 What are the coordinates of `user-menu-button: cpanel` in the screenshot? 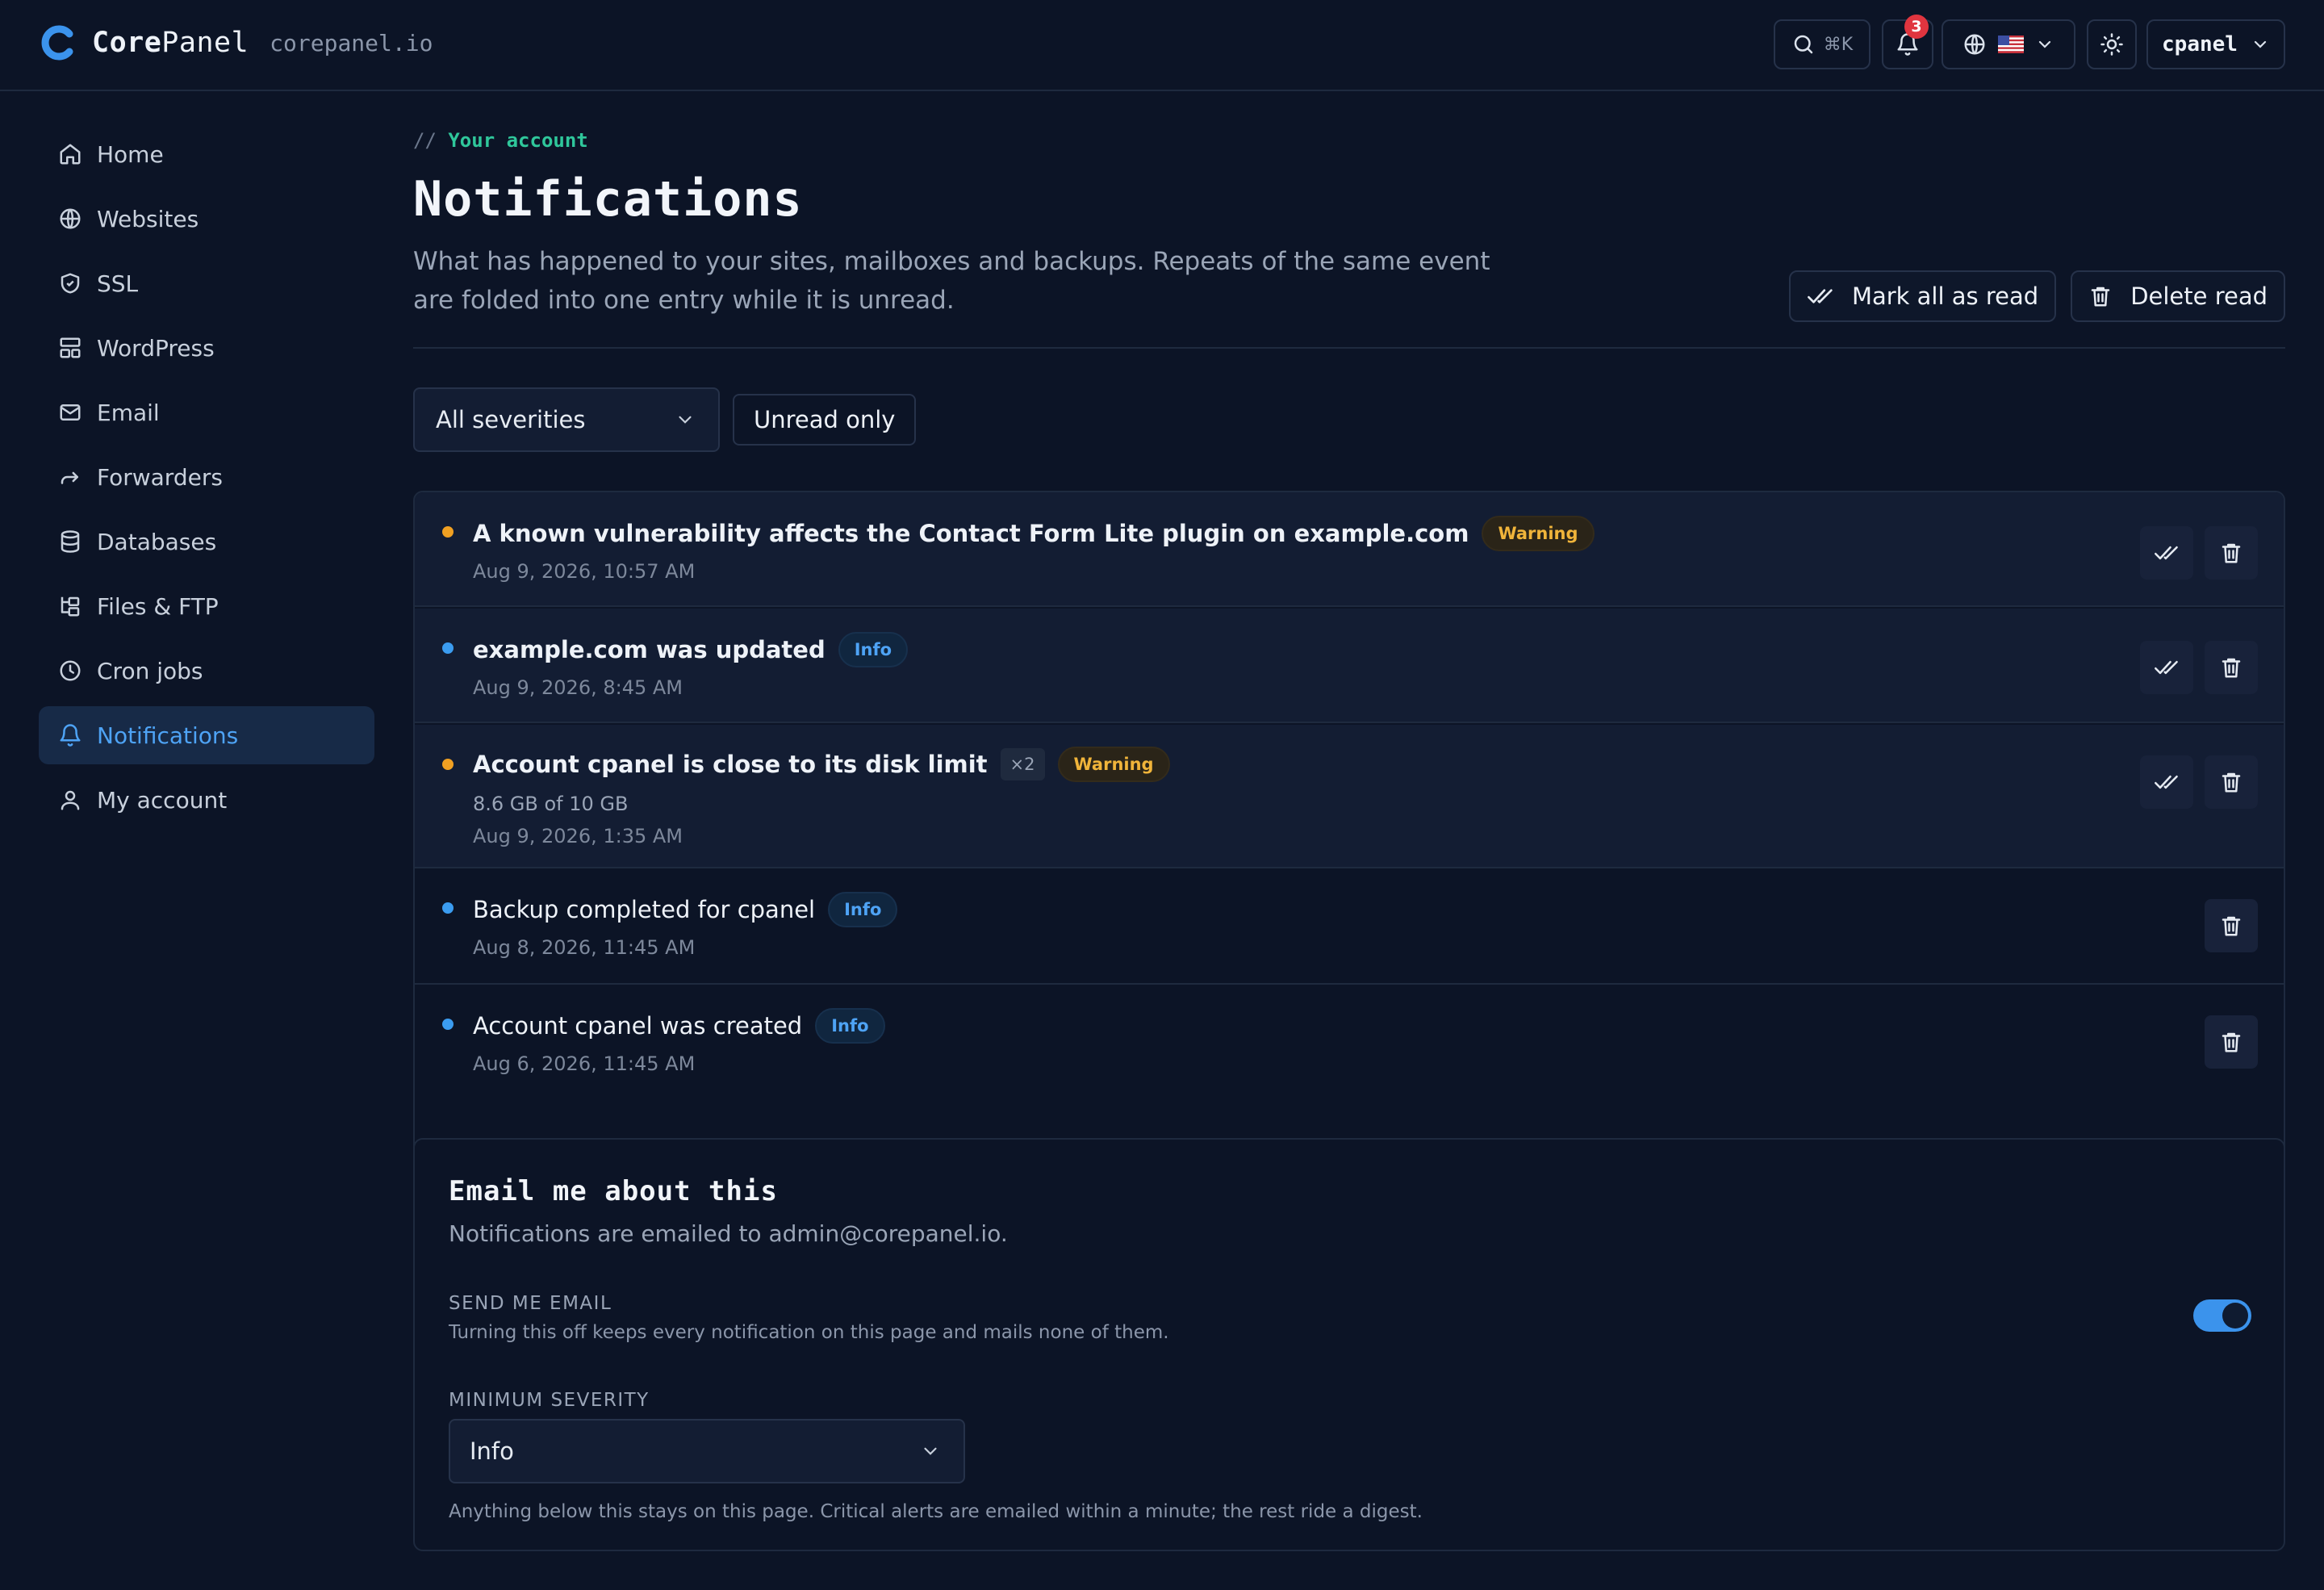 It's located at (2216, 44).